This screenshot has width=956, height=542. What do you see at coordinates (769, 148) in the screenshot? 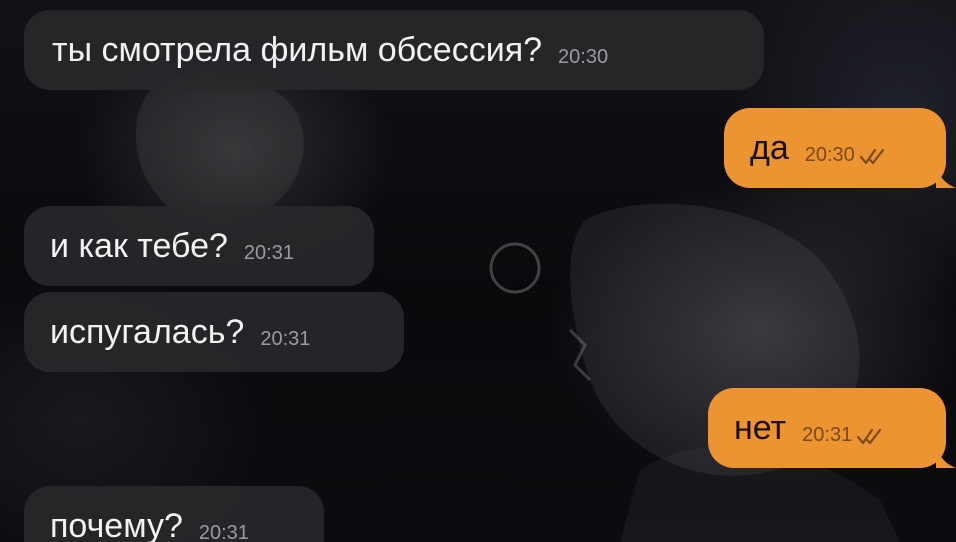
I see `message-text: да` at bounding box center [769, 148].